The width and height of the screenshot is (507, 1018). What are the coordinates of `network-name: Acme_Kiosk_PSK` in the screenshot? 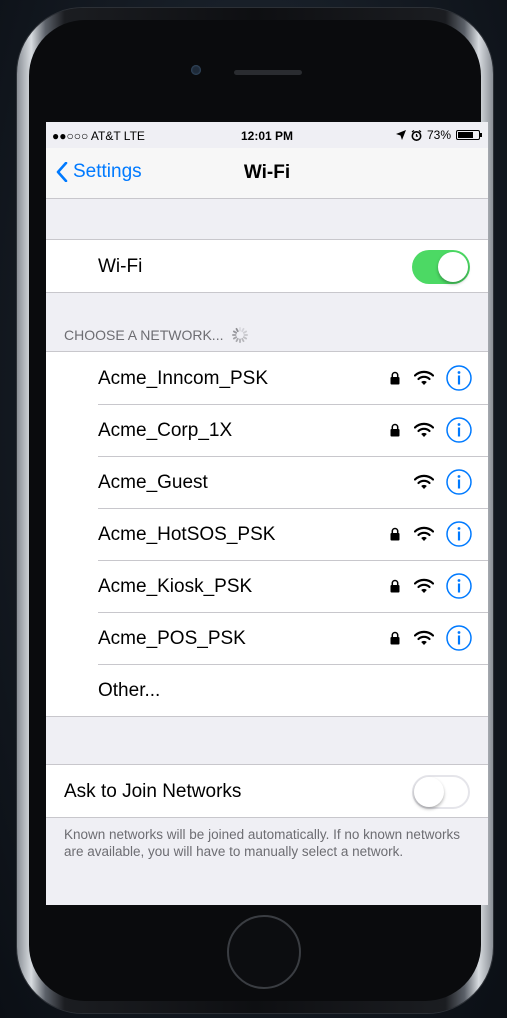 It's located at (175, 586).